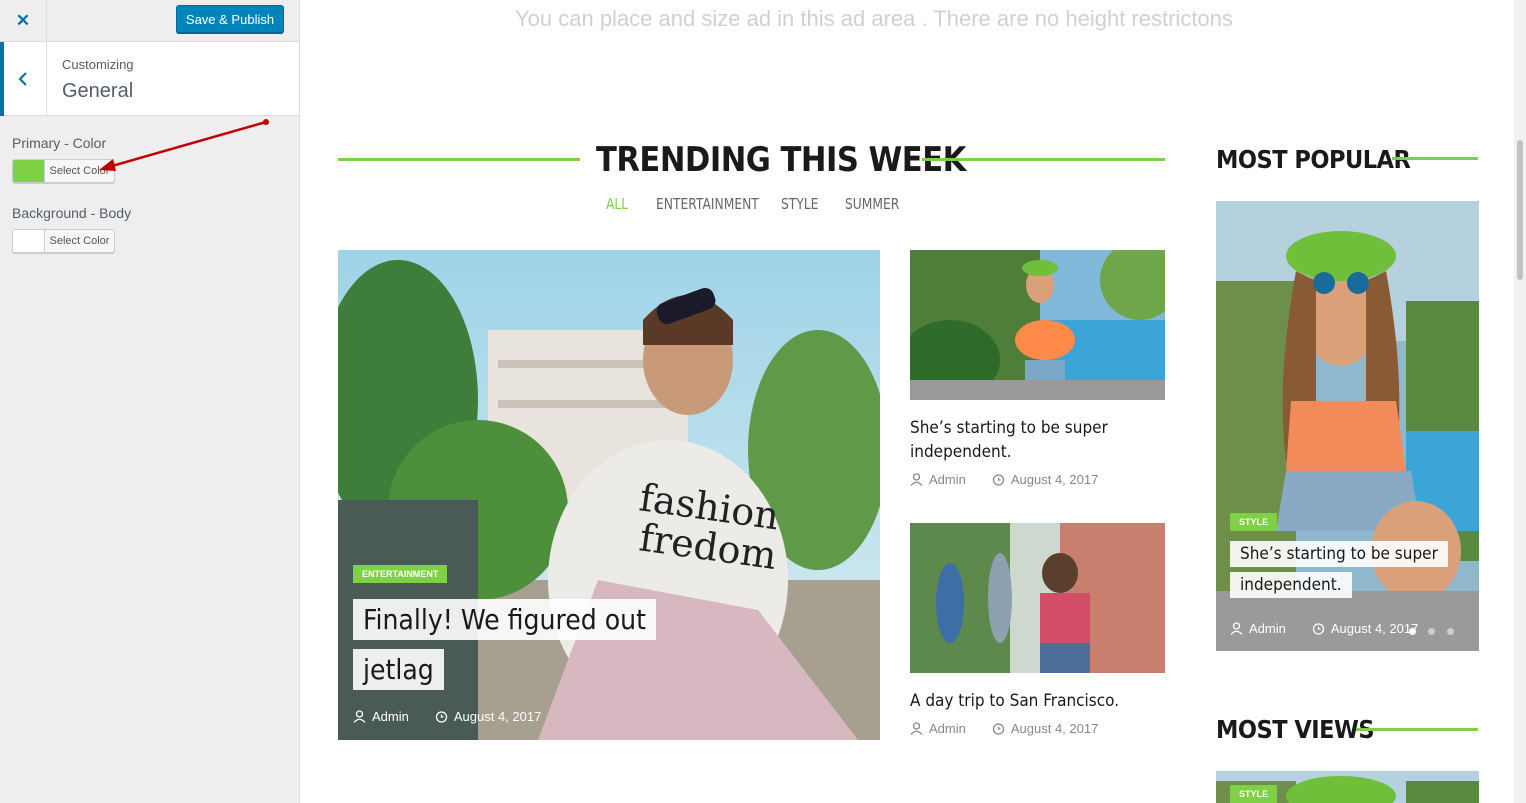  I want to click on post-title: A day trip to San Francisco., so click(1037, 701).